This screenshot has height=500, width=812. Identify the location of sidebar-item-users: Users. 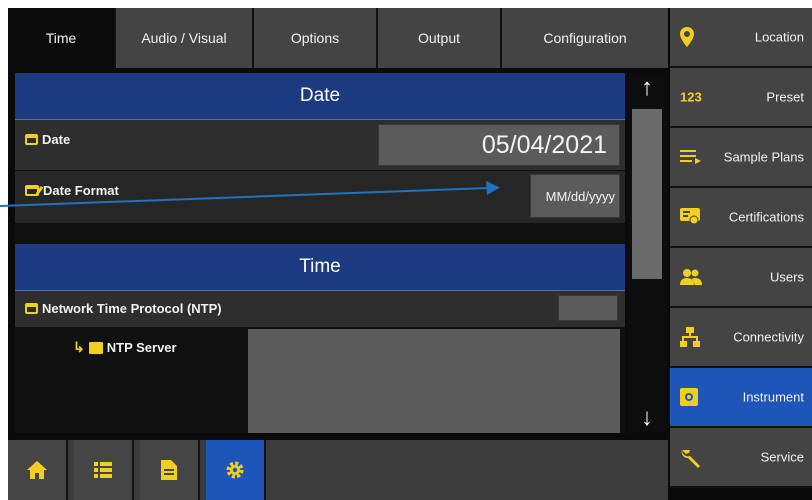
(741, 278).